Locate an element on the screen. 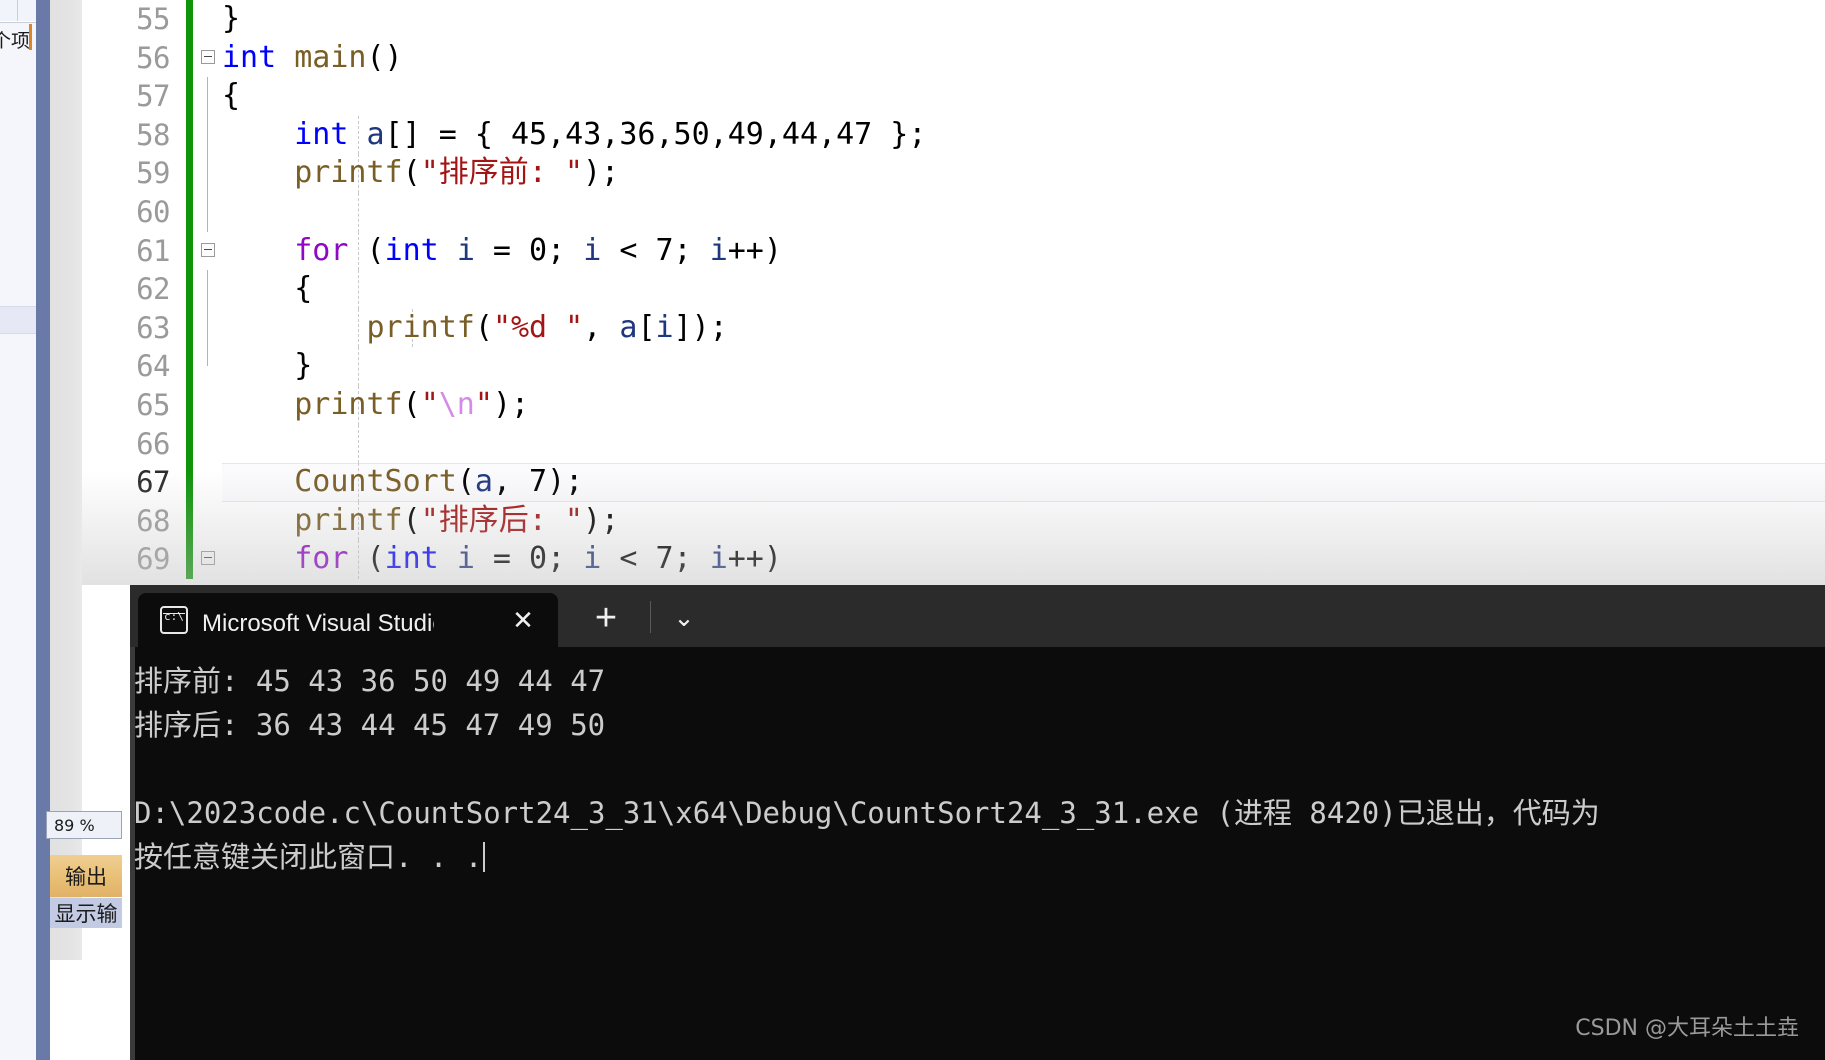 Image resolution: width=1825 pixels, height=1060 pixels. line-number: 60 is located at coordinates (153, 211).